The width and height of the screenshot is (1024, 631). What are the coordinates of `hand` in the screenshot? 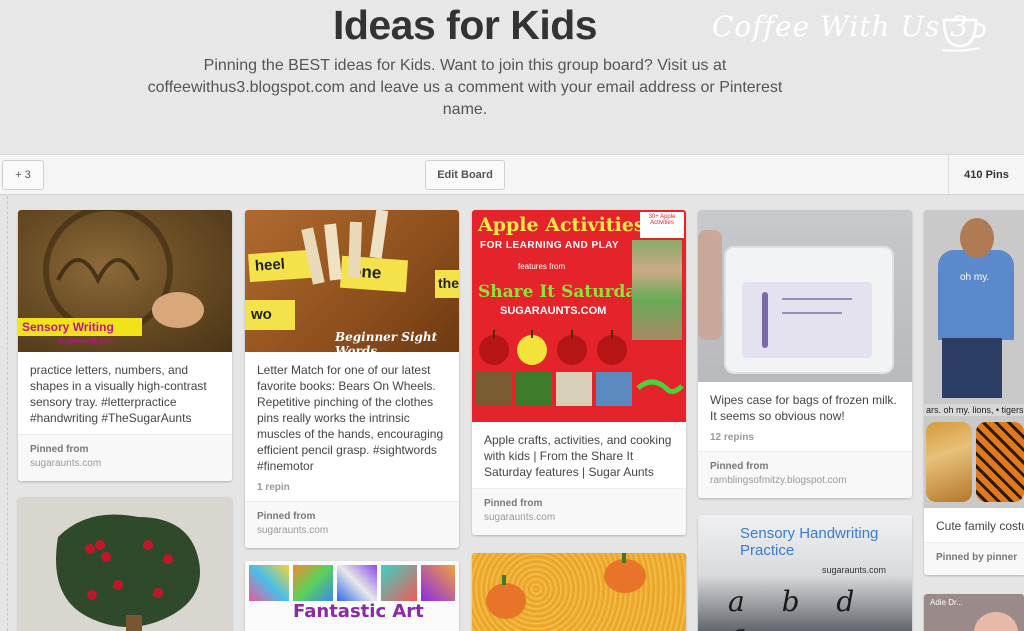 It's located at (710, 285).